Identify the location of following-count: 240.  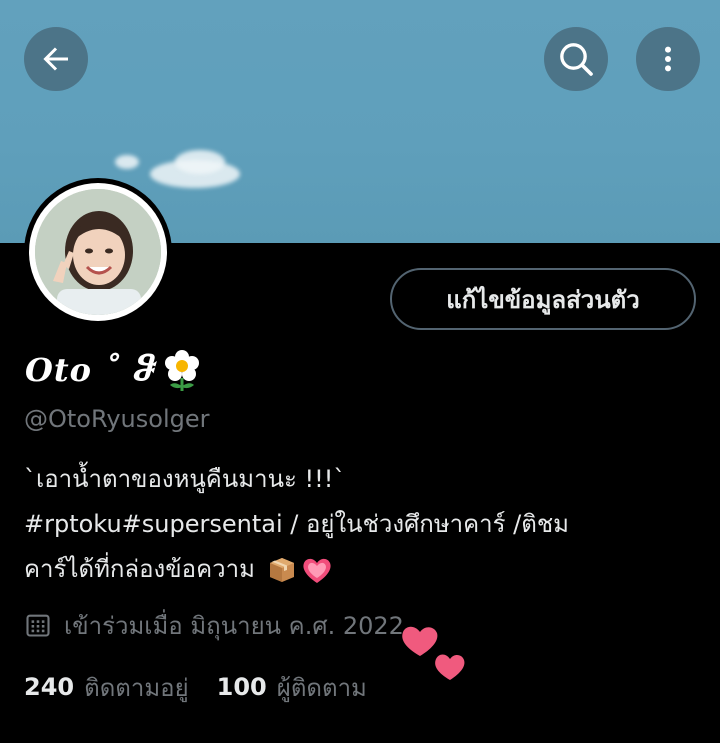
(49, 687).